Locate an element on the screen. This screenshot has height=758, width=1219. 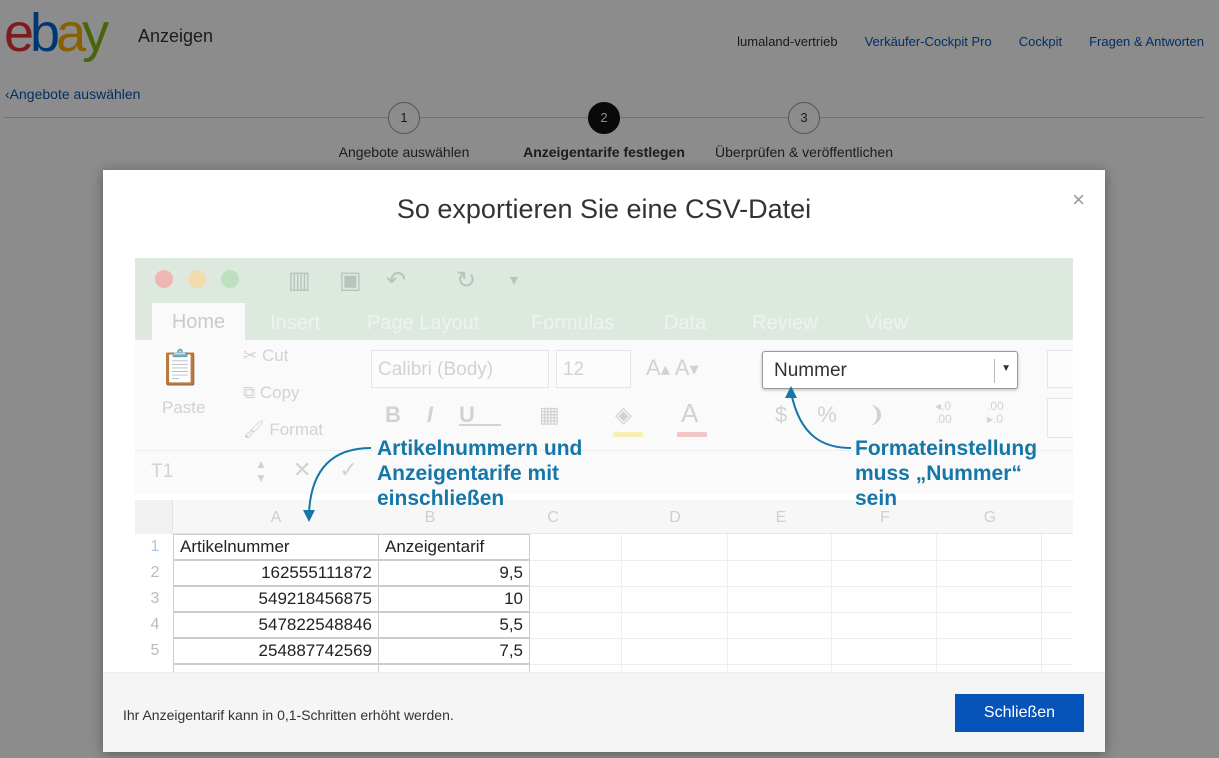
modal-title: So exportieren Sie eine CSV-Datei is located at coordinates (604, 209).